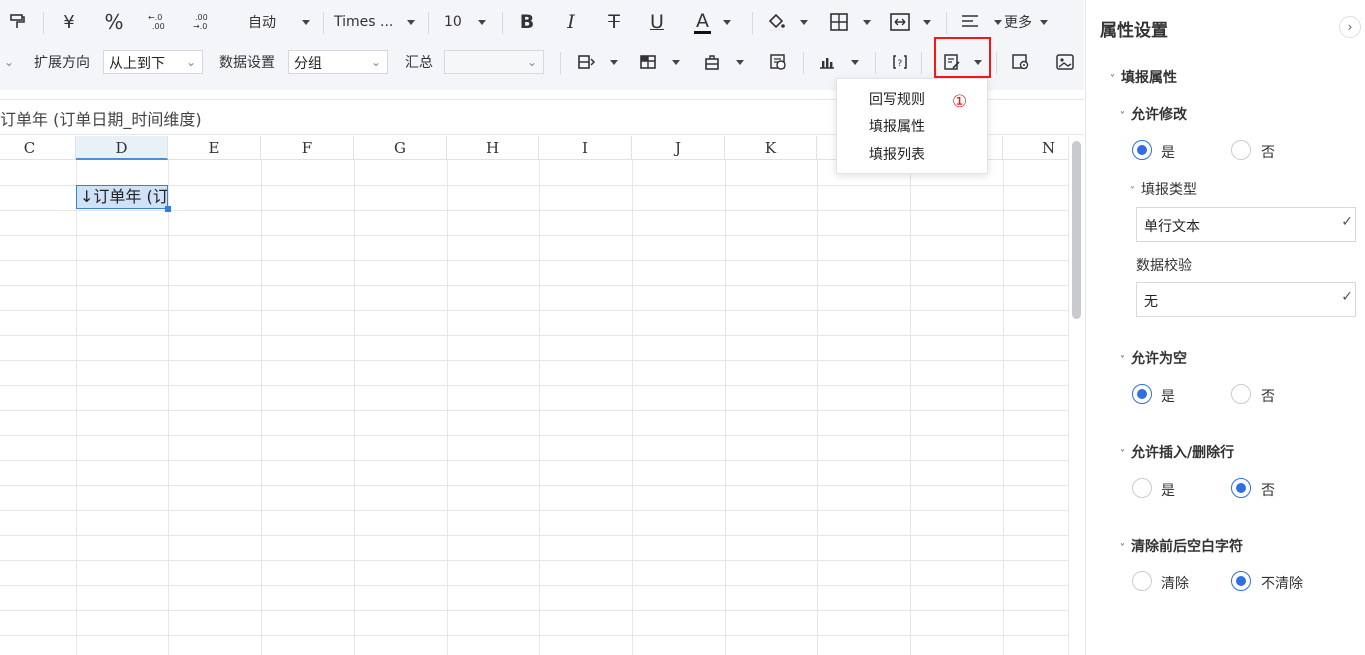 The height and width of the screenshot is (655, 1365). Describe the element at coordinates (1164, 266) in the screenshot. I see `data-validation-label: 数据校验` at that location.